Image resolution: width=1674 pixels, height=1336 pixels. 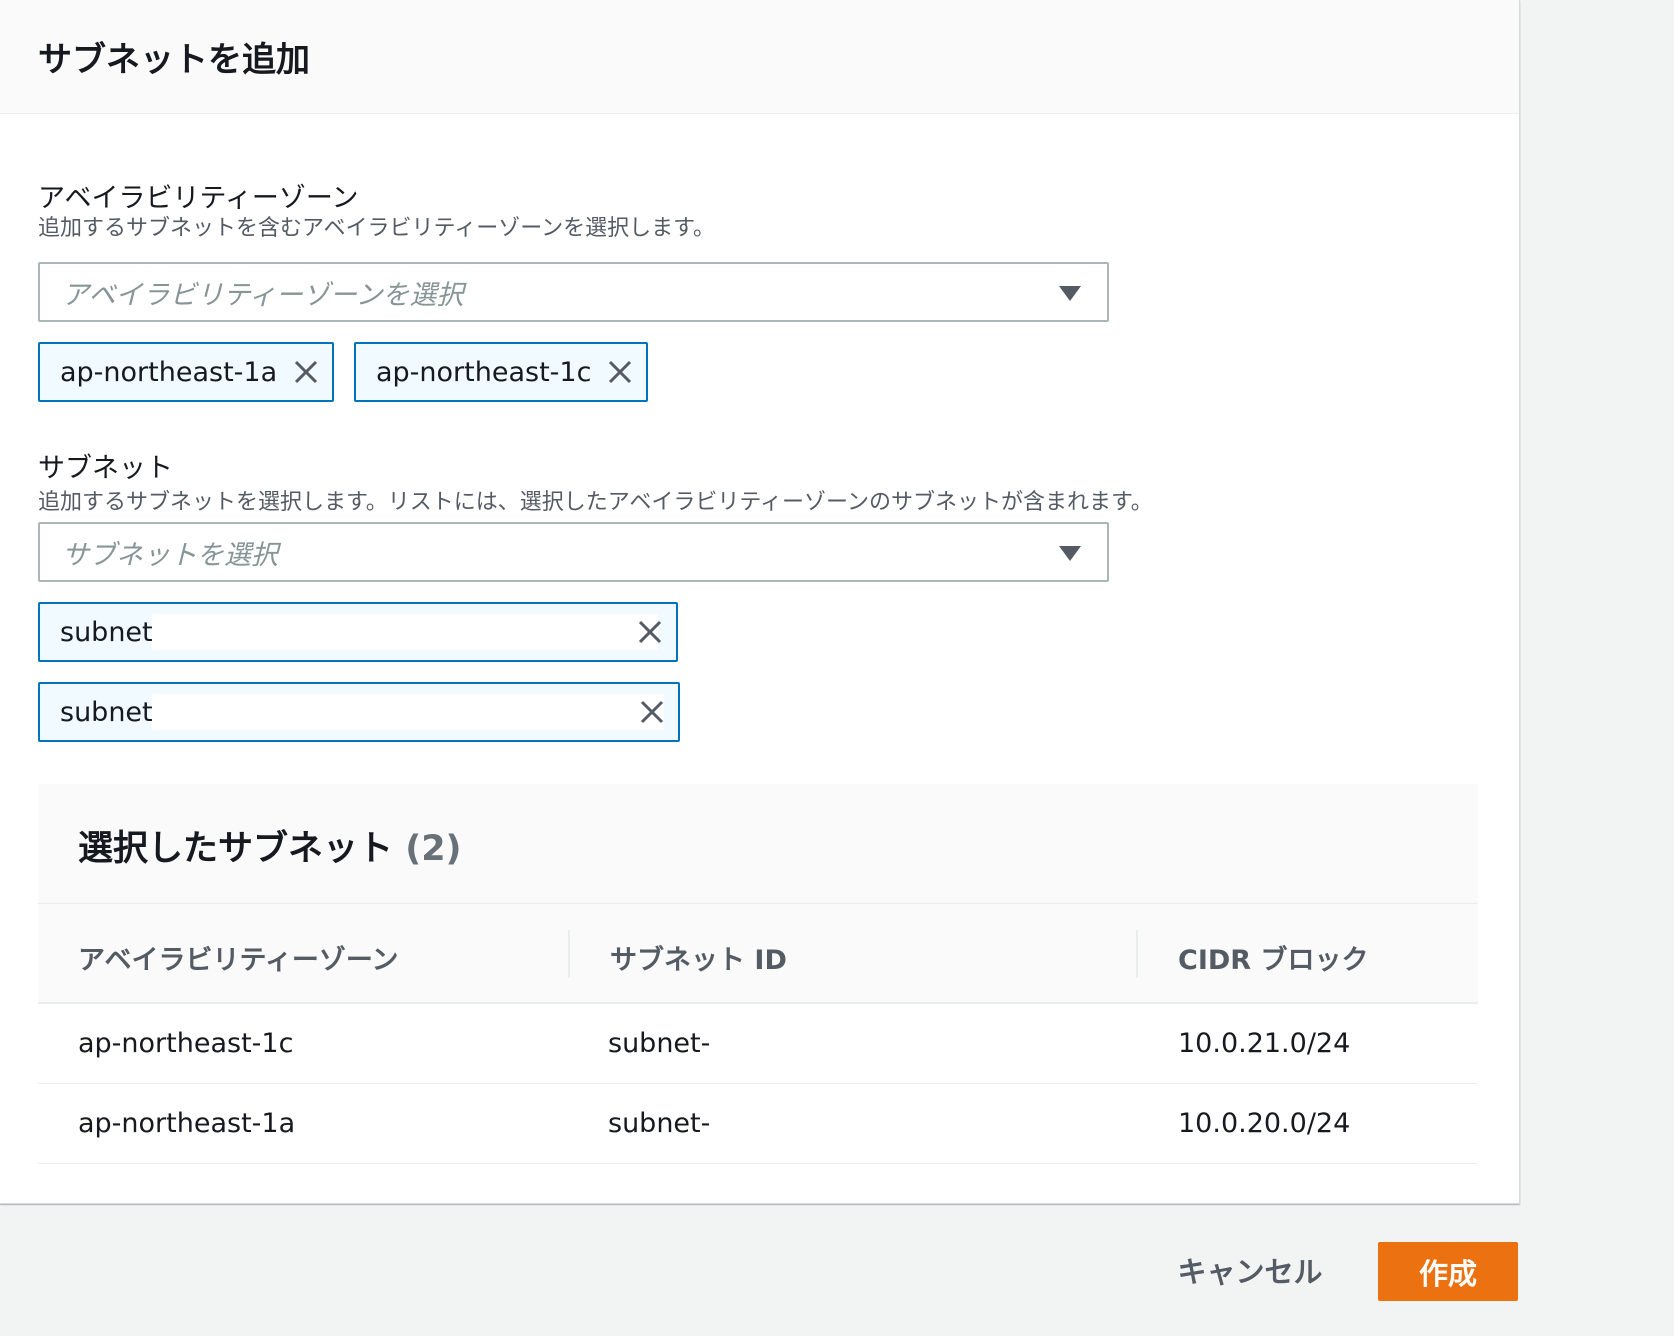 I want to click on cell-az: ap-northeast-1a, so click(x=187, y=1123).